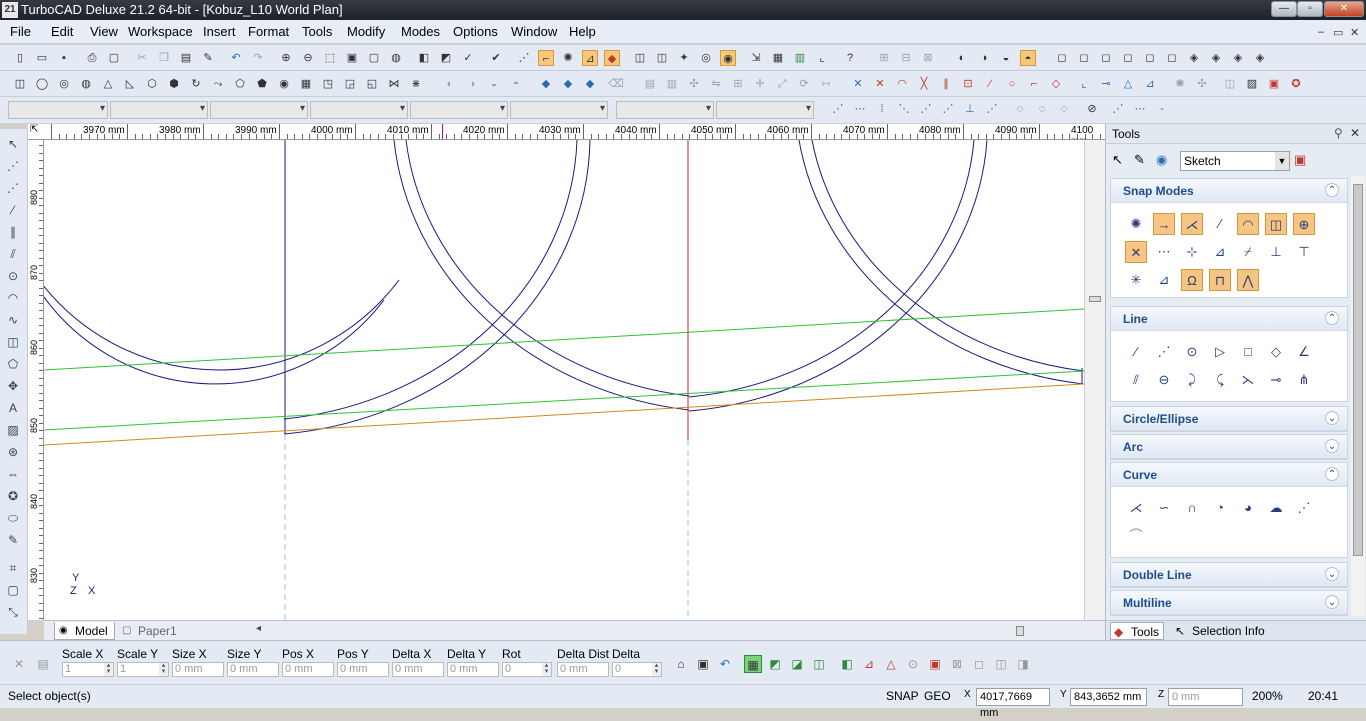  Describe the element at coordinates (1164, 508) in the screenshot. I see `bezier-icon: ∽` at that location.